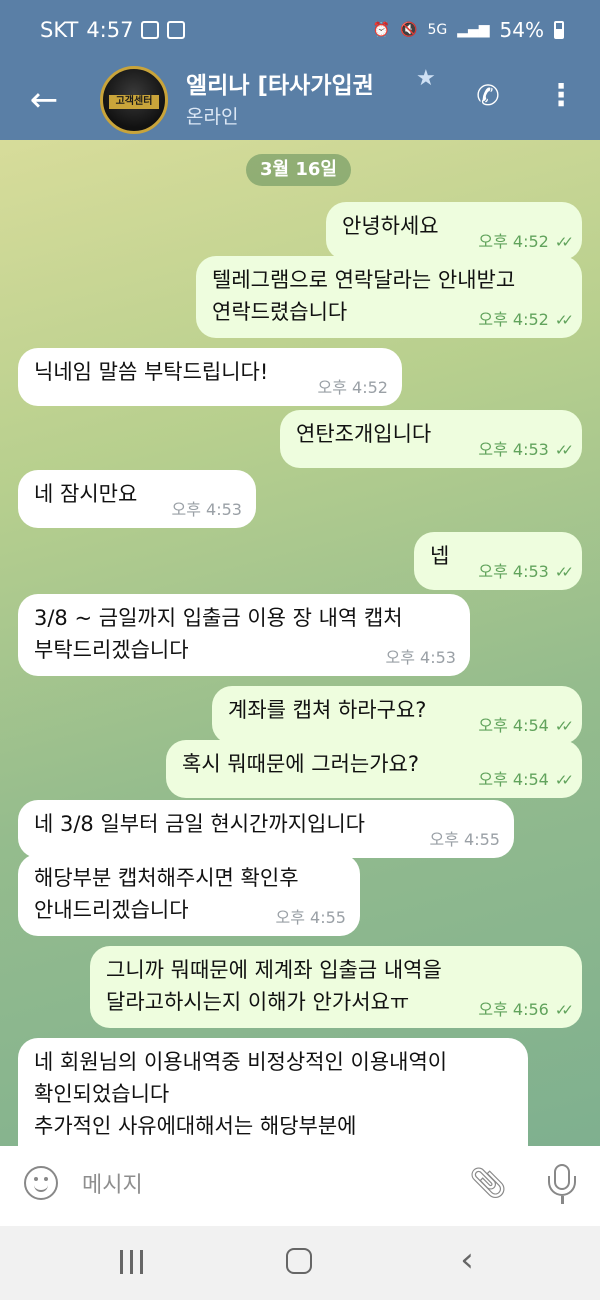 This screenshot has height=1300, width=600. I want to click on gallery-notification-icon, so click(150, 30).